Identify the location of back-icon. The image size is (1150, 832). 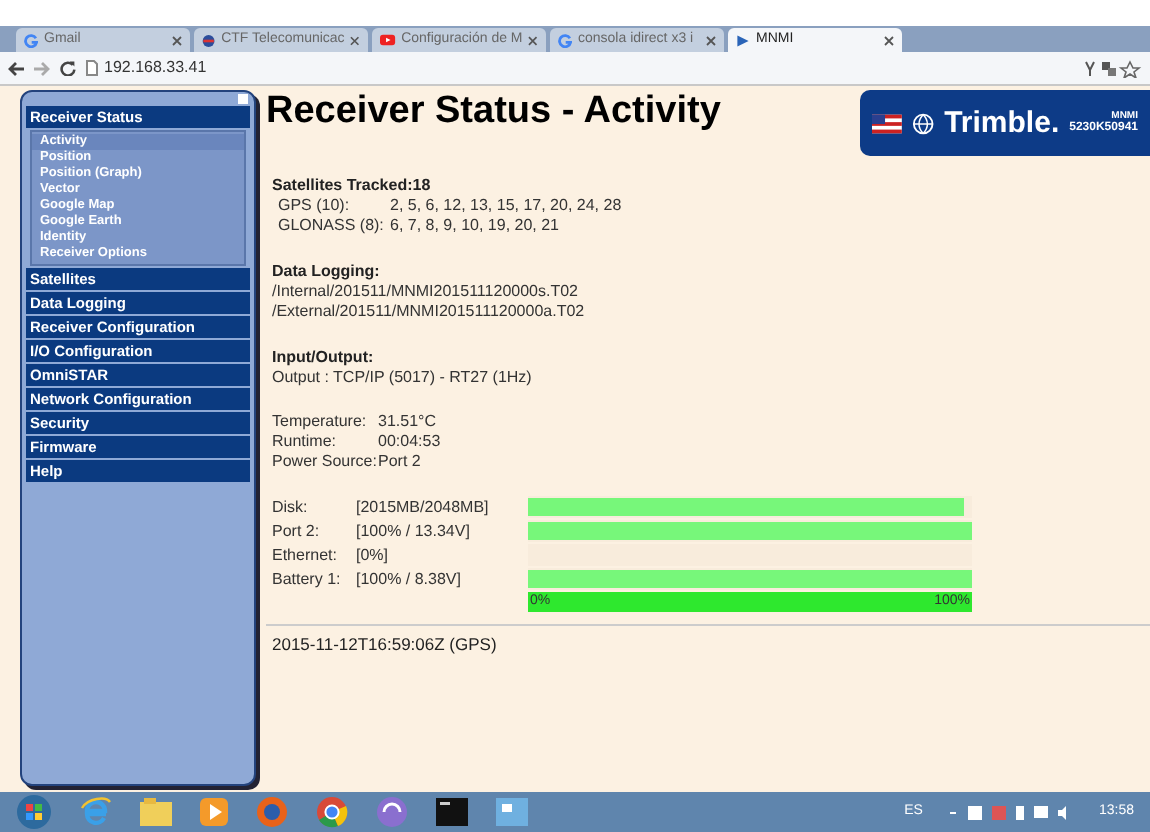
(16, 68).